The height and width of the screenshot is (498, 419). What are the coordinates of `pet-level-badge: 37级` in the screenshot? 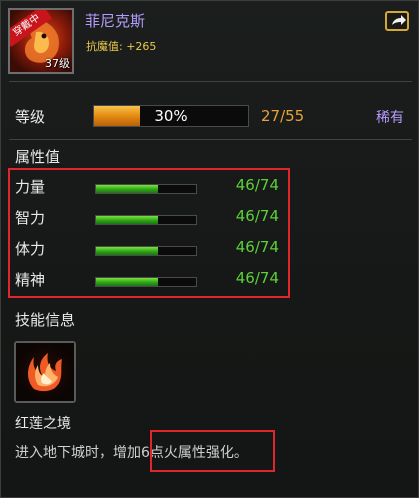 It's located at (57, 63).